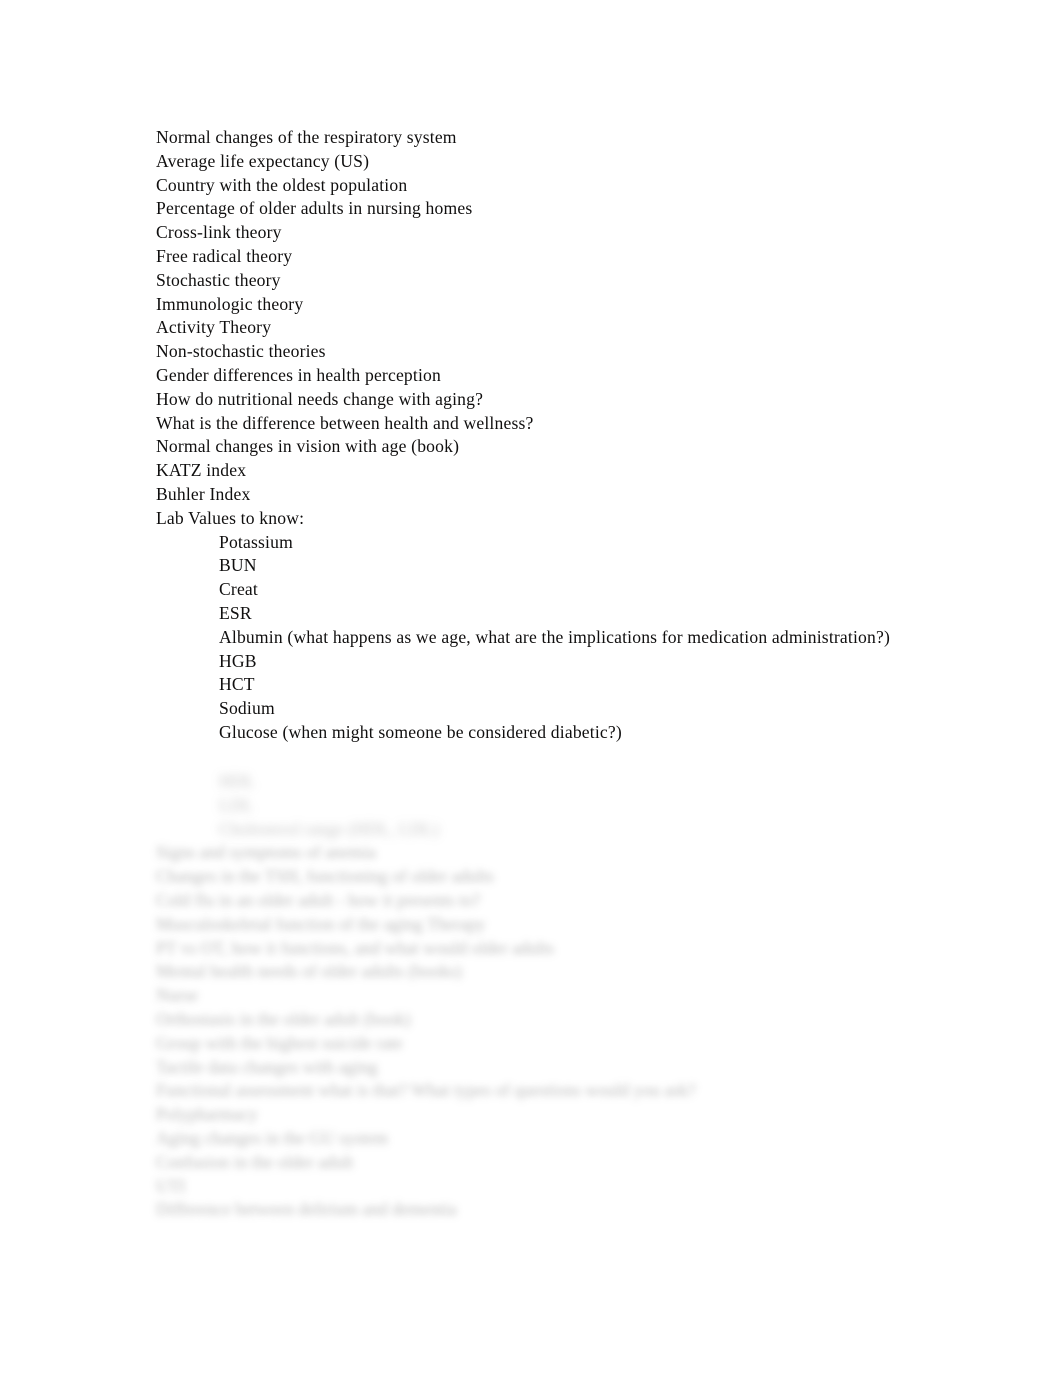  Describe the element at coordinates (237, 781) in the screenshot. I see `obscured-line: HDL` at that location.